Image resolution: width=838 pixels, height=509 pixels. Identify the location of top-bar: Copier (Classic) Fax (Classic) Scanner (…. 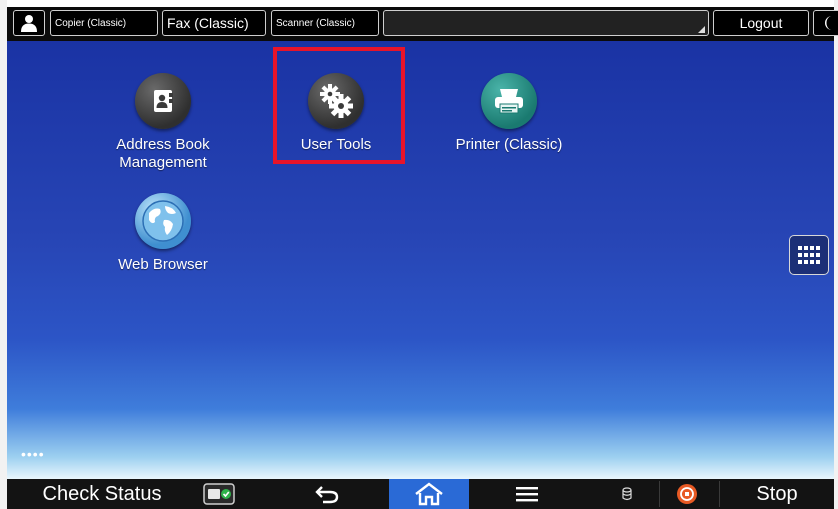
(422, 24).